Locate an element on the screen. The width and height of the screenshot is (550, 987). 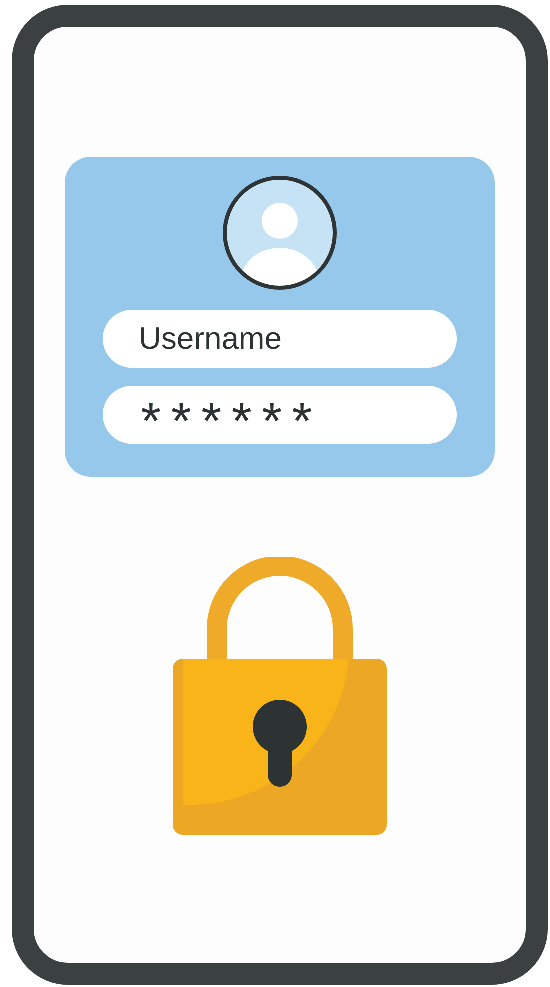
avatar-icon is located at coordinates (280, 233).